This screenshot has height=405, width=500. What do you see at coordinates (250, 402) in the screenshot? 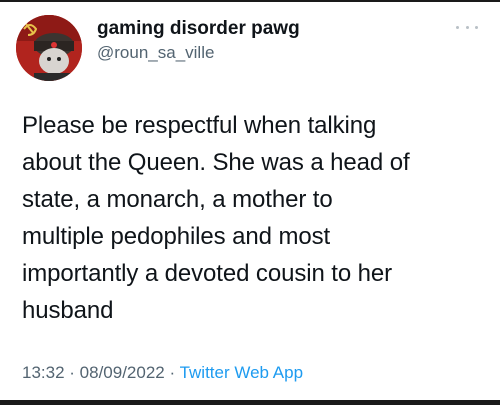
I see `bottom-border` at bounding box center [250, 402].